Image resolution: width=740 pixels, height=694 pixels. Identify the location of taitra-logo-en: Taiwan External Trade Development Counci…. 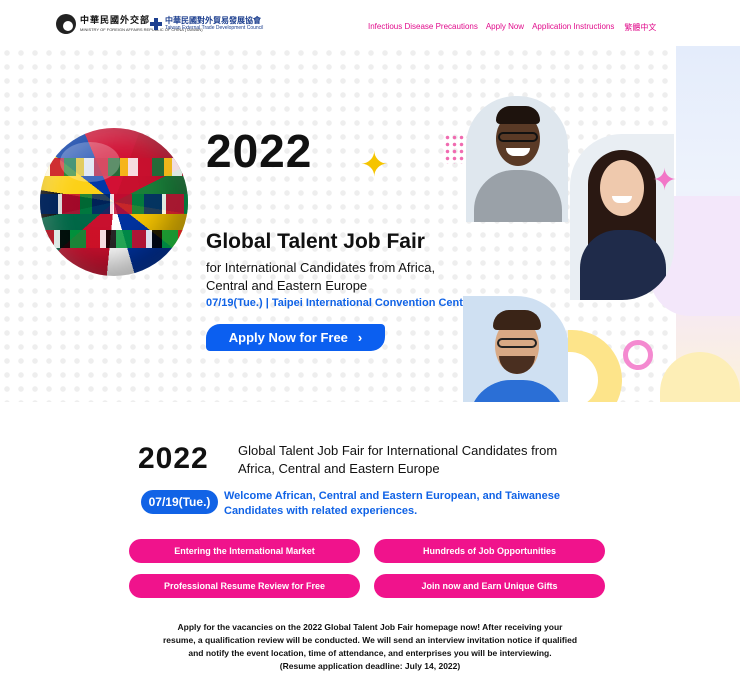
(214, 28).